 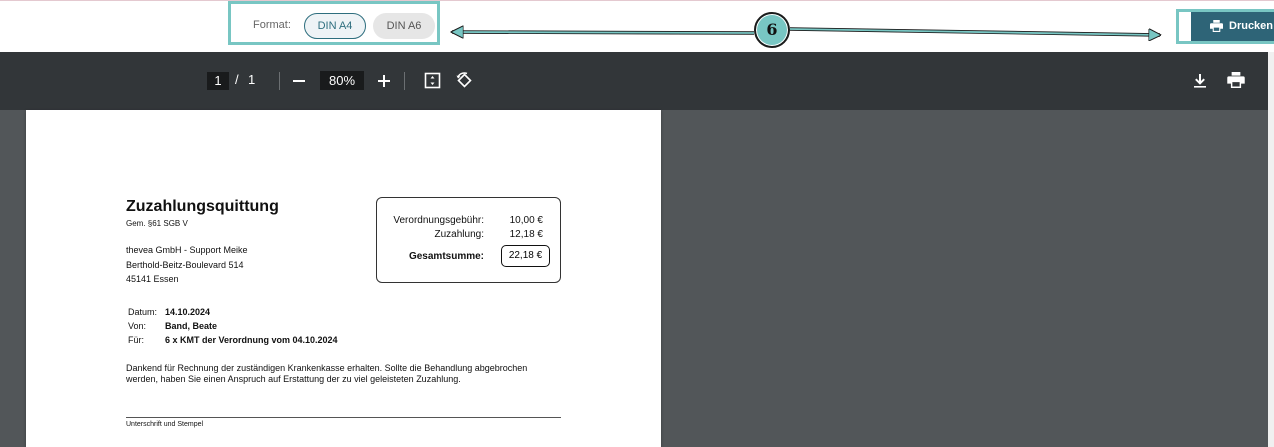 I want to click on callout-badge: 6, so click(x=772, y=30).